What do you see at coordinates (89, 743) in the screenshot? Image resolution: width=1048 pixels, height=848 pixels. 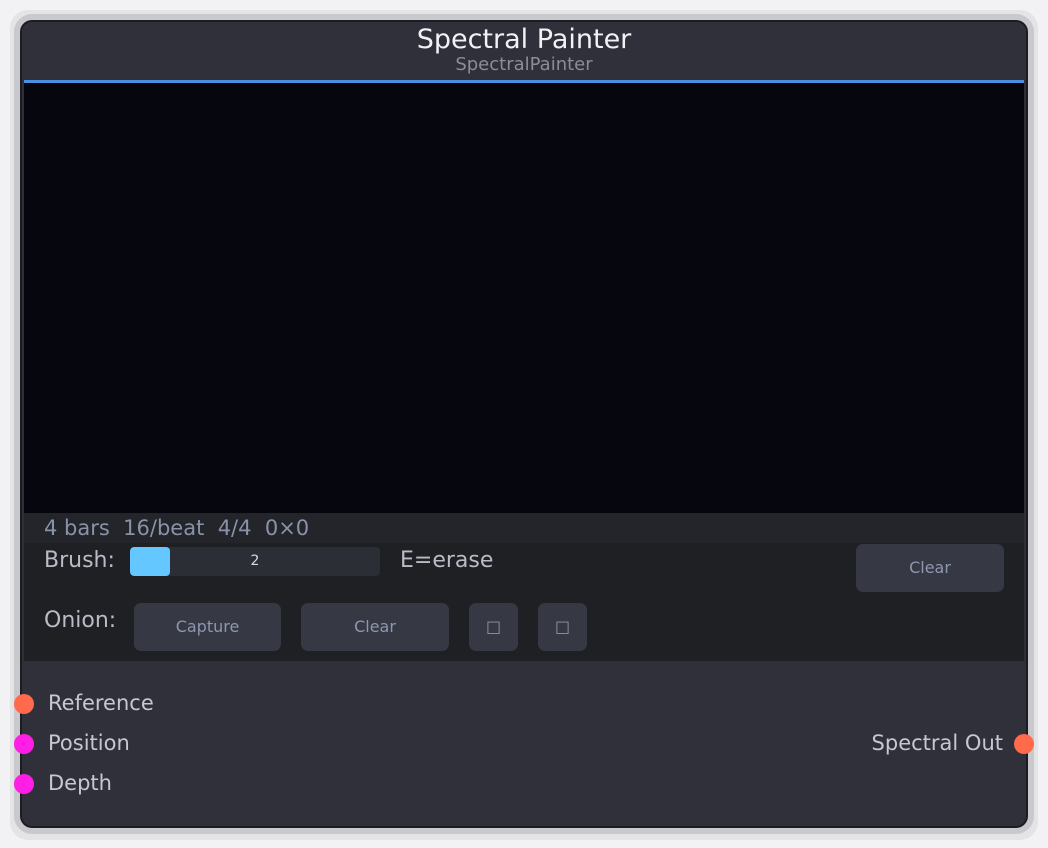 I see `position-input-label: Position` at bounding box center [89, 743].